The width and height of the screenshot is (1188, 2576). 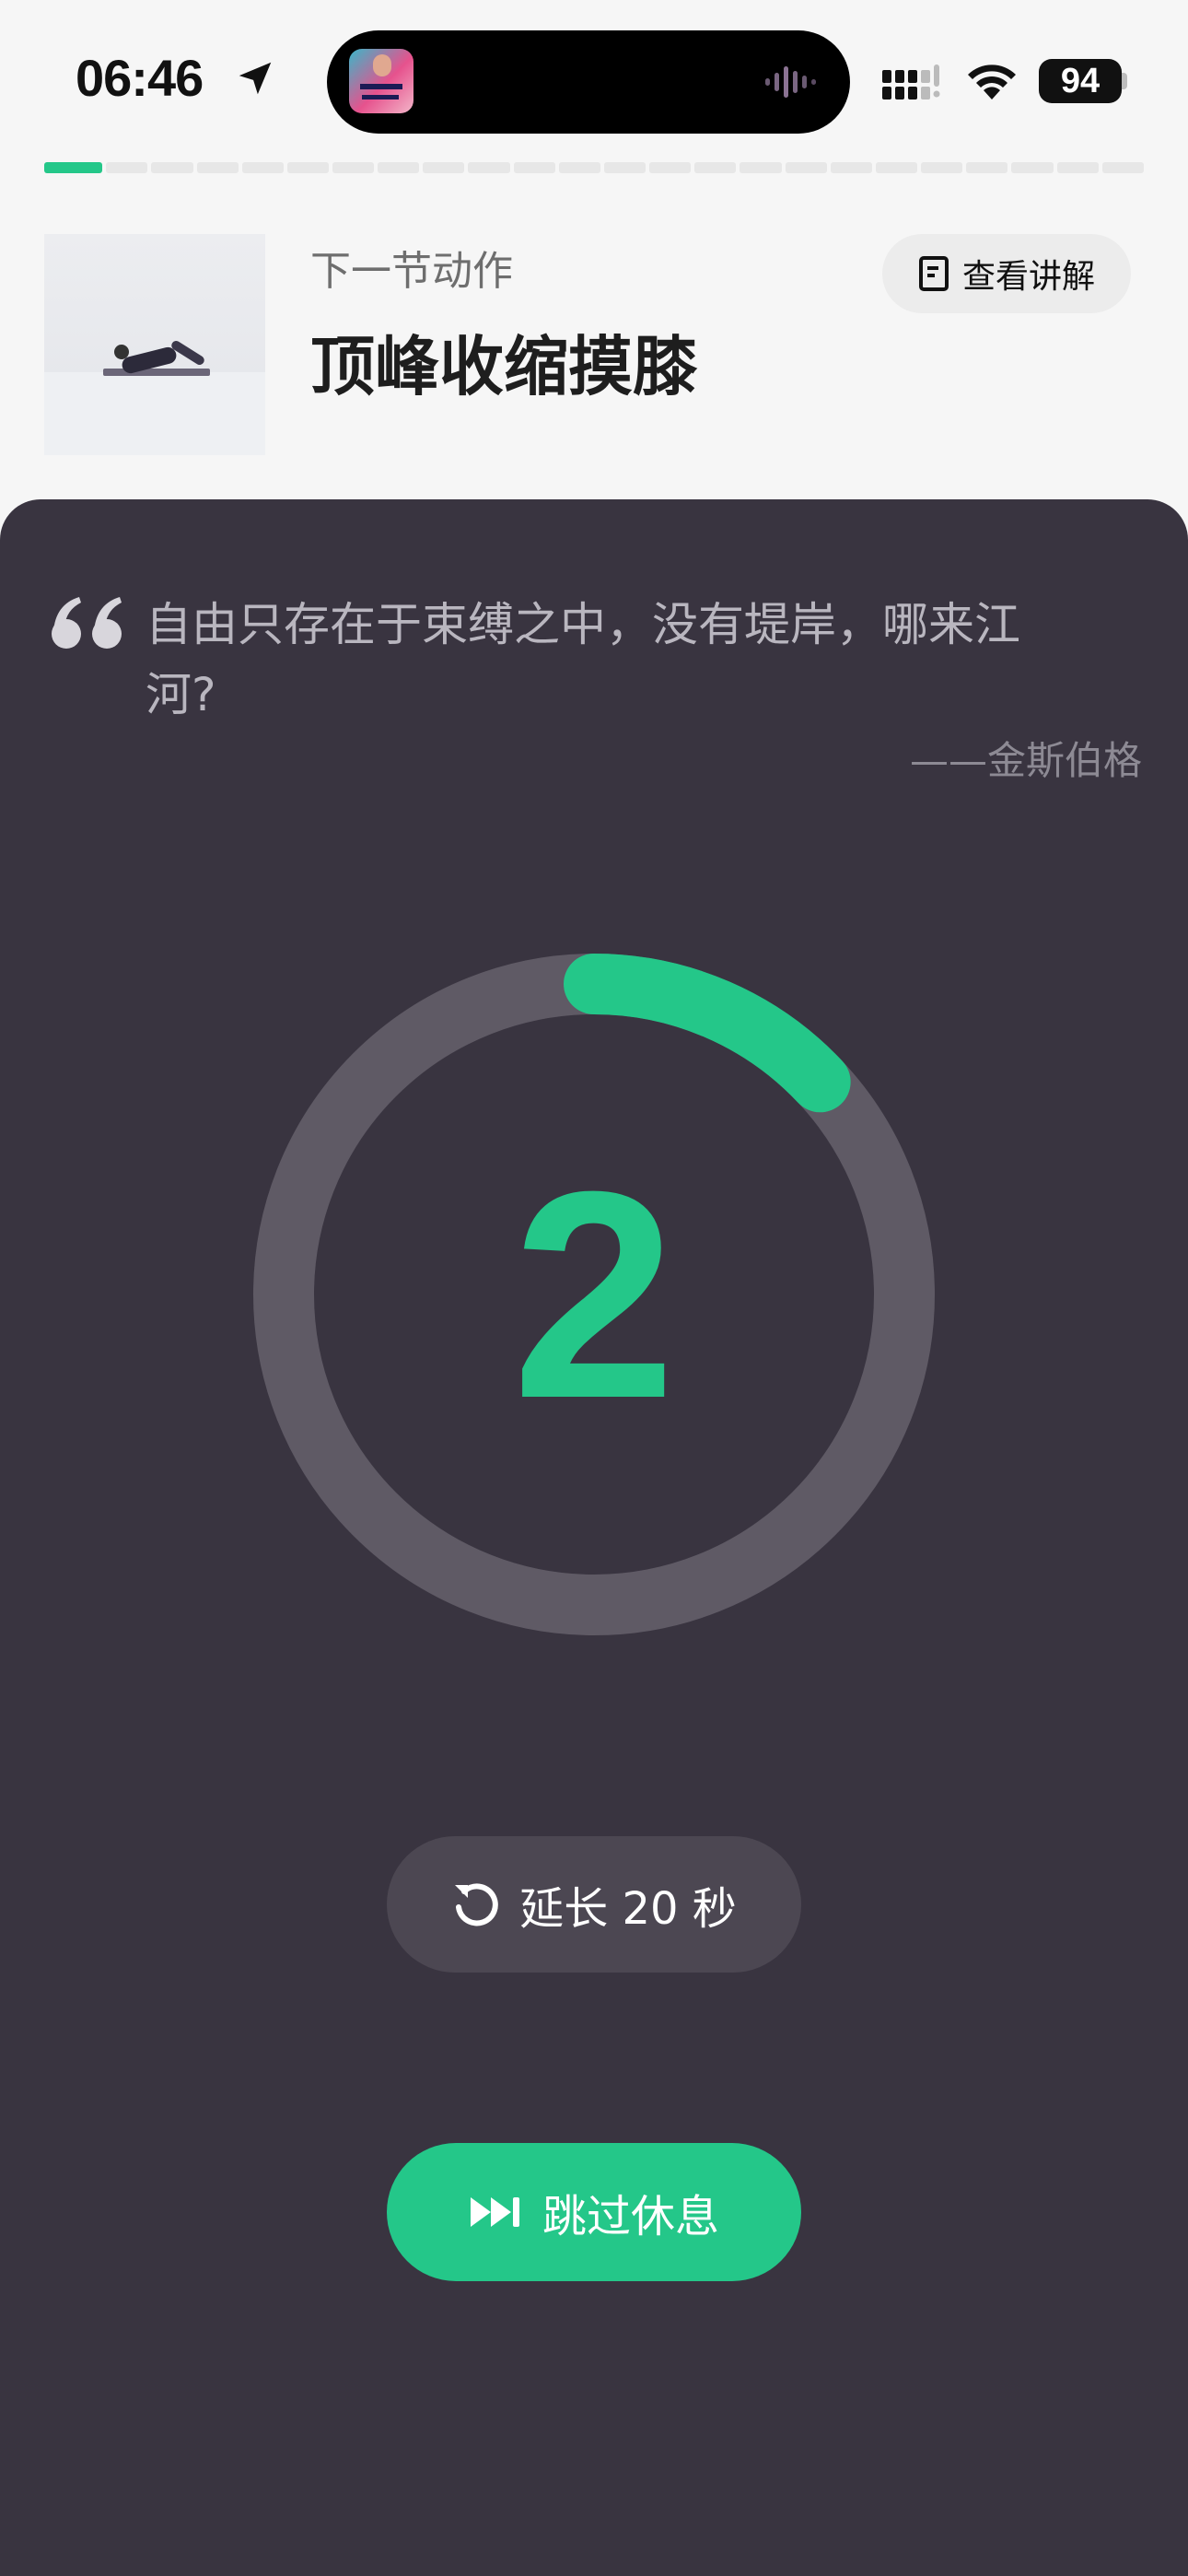 I want to click on view-explanation-label: 查看讲解, so click(x=1028, y=277).